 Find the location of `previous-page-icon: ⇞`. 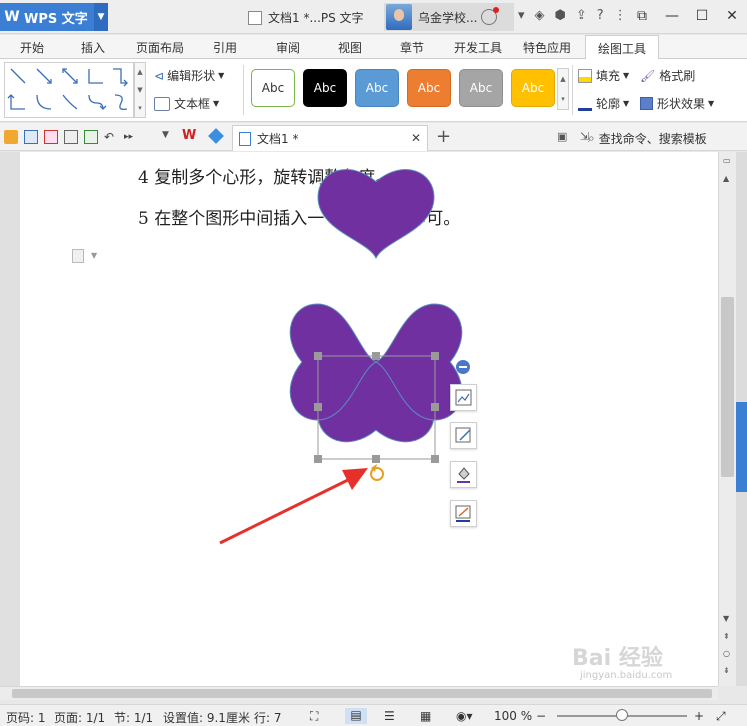

previous-page-icon: ⇞ is located at coordinates (726, 636).